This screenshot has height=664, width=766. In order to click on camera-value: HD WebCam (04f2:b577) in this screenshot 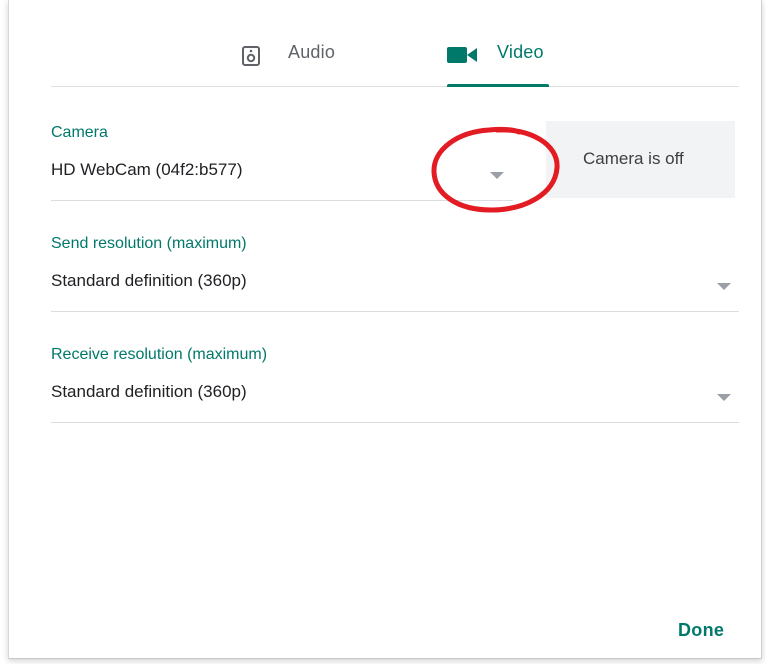, I will do `click(147, 169)`.